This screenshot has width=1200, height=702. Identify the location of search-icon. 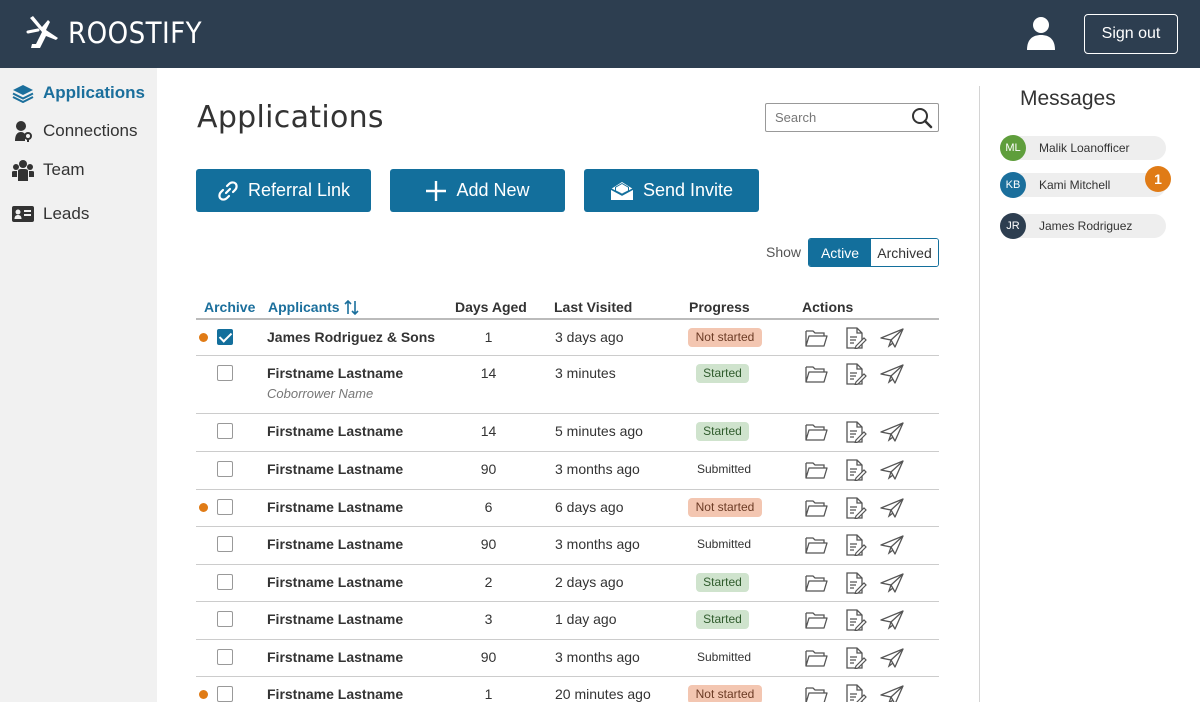
(922, 118).